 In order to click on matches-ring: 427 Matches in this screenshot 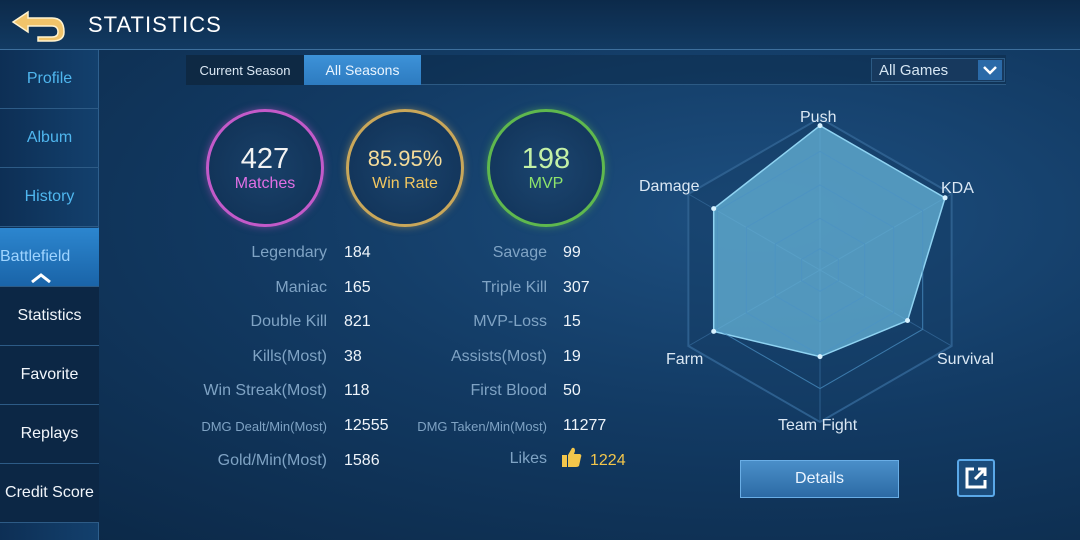, I will do `click(265, 168)`.